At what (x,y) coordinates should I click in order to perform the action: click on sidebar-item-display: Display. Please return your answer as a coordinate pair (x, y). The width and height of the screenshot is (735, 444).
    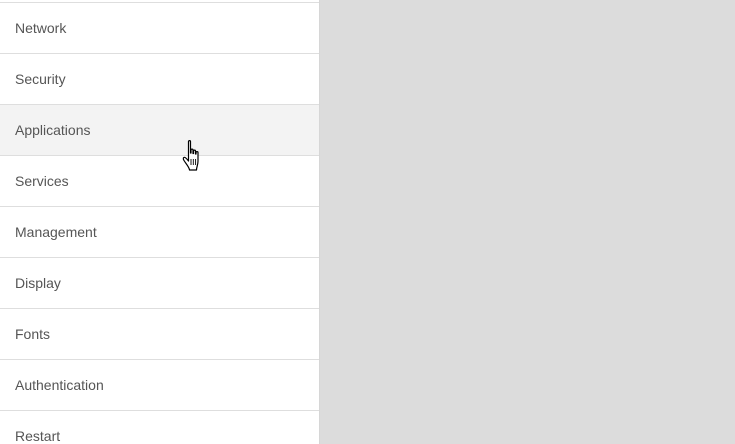
    Looking at the image, I should click on (159, 283).